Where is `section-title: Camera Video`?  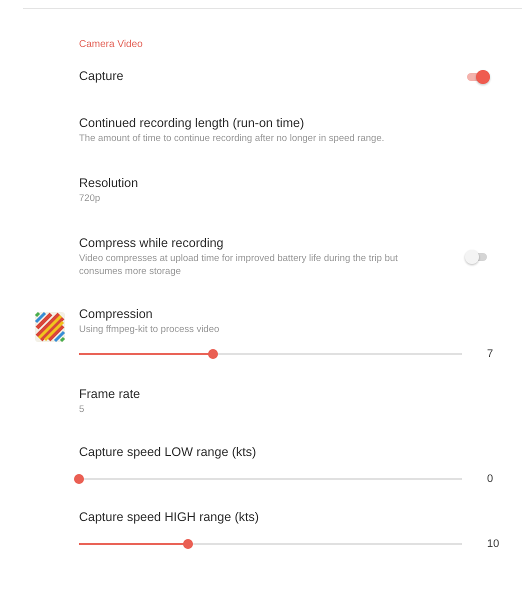 section-title: Camera Video is located at coordinates (111, 44).